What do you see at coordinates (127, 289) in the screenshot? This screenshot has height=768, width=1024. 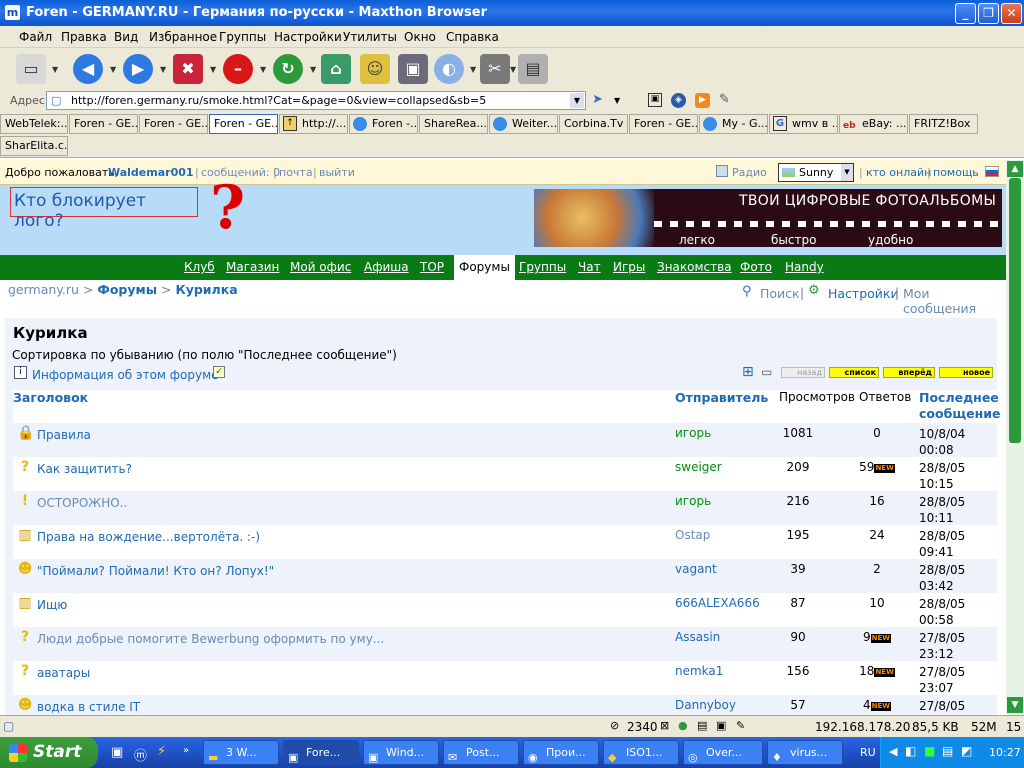 I see `breadcrumb-forums: Форумы` at bounding box center [127, 289].